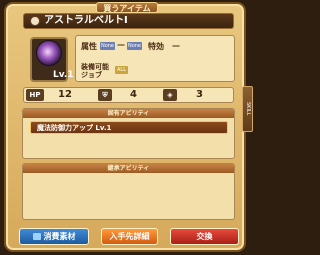 The height and width of the screenshot is (255, 320). What do you see at coordinates (89, 46) in the screenshot?
I see `attribute-label: 属性` at bounding box center [89, 46].